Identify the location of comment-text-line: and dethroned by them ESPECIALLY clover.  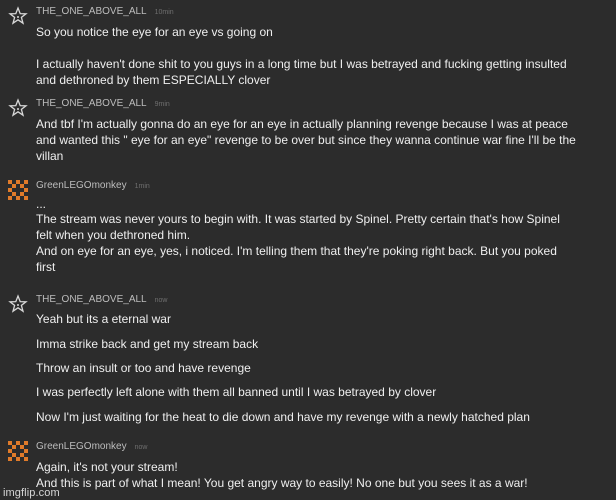
(153, 80).